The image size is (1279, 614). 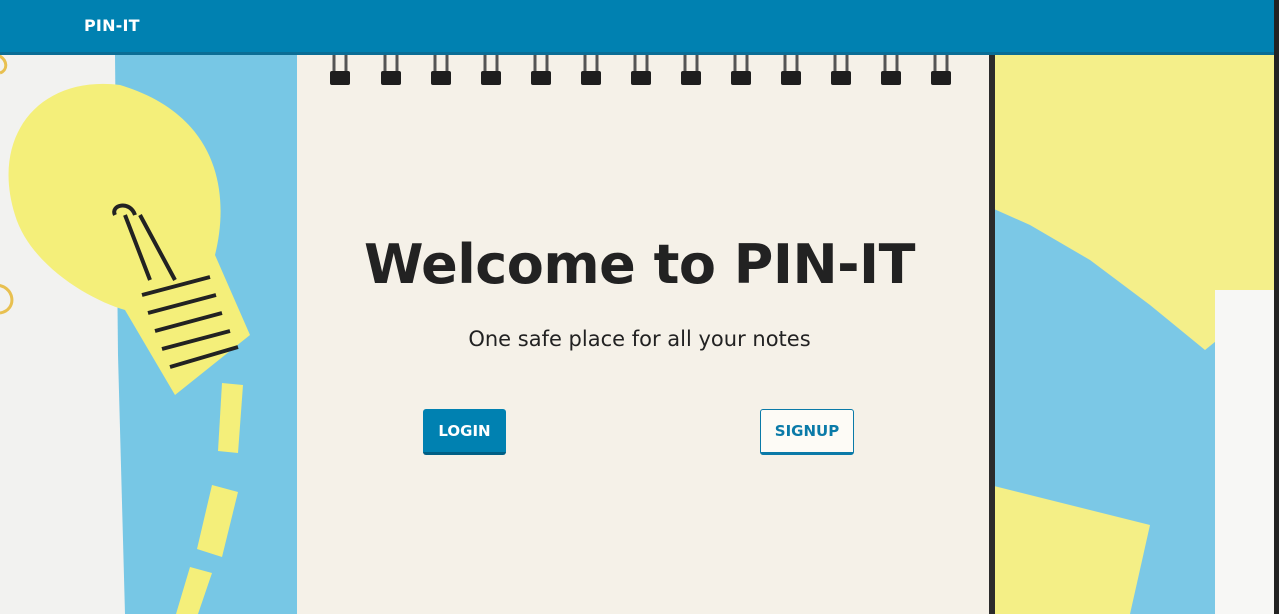 I want to click on top-navbar: PIN-IT, so click(x=639, y=27).